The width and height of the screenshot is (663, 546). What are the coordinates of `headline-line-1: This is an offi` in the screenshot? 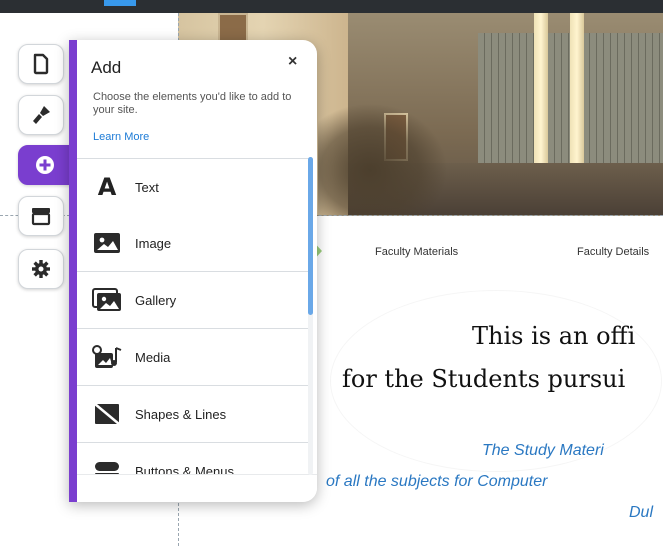 It's located at (553, 336).